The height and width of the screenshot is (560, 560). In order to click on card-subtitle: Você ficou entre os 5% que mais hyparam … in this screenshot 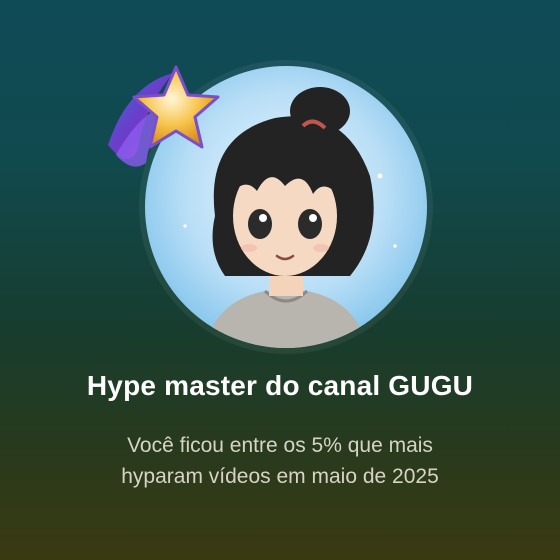, I will do `click(280, 461)`.